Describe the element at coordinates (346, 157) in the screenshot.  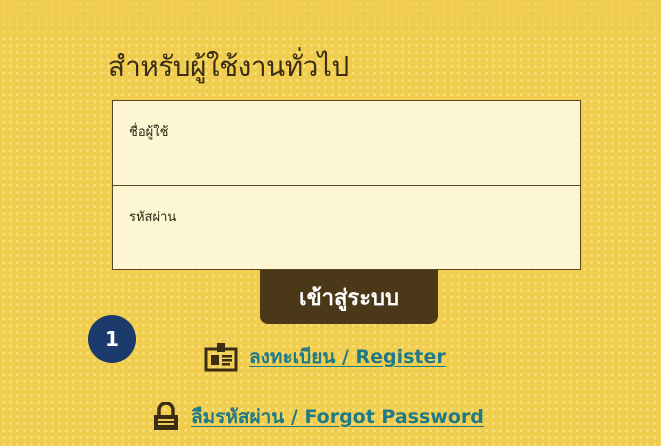
I see `username-input` at that location.